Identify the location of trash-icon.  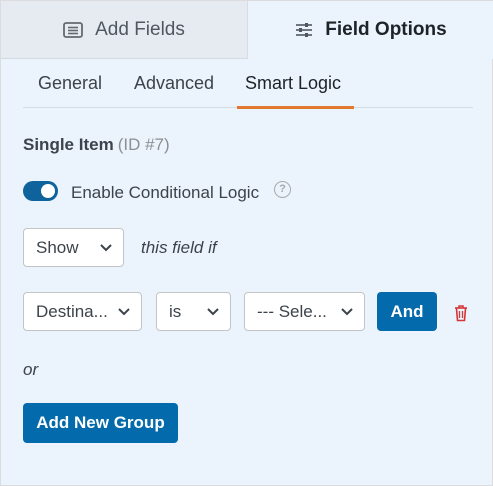
(461, 313).